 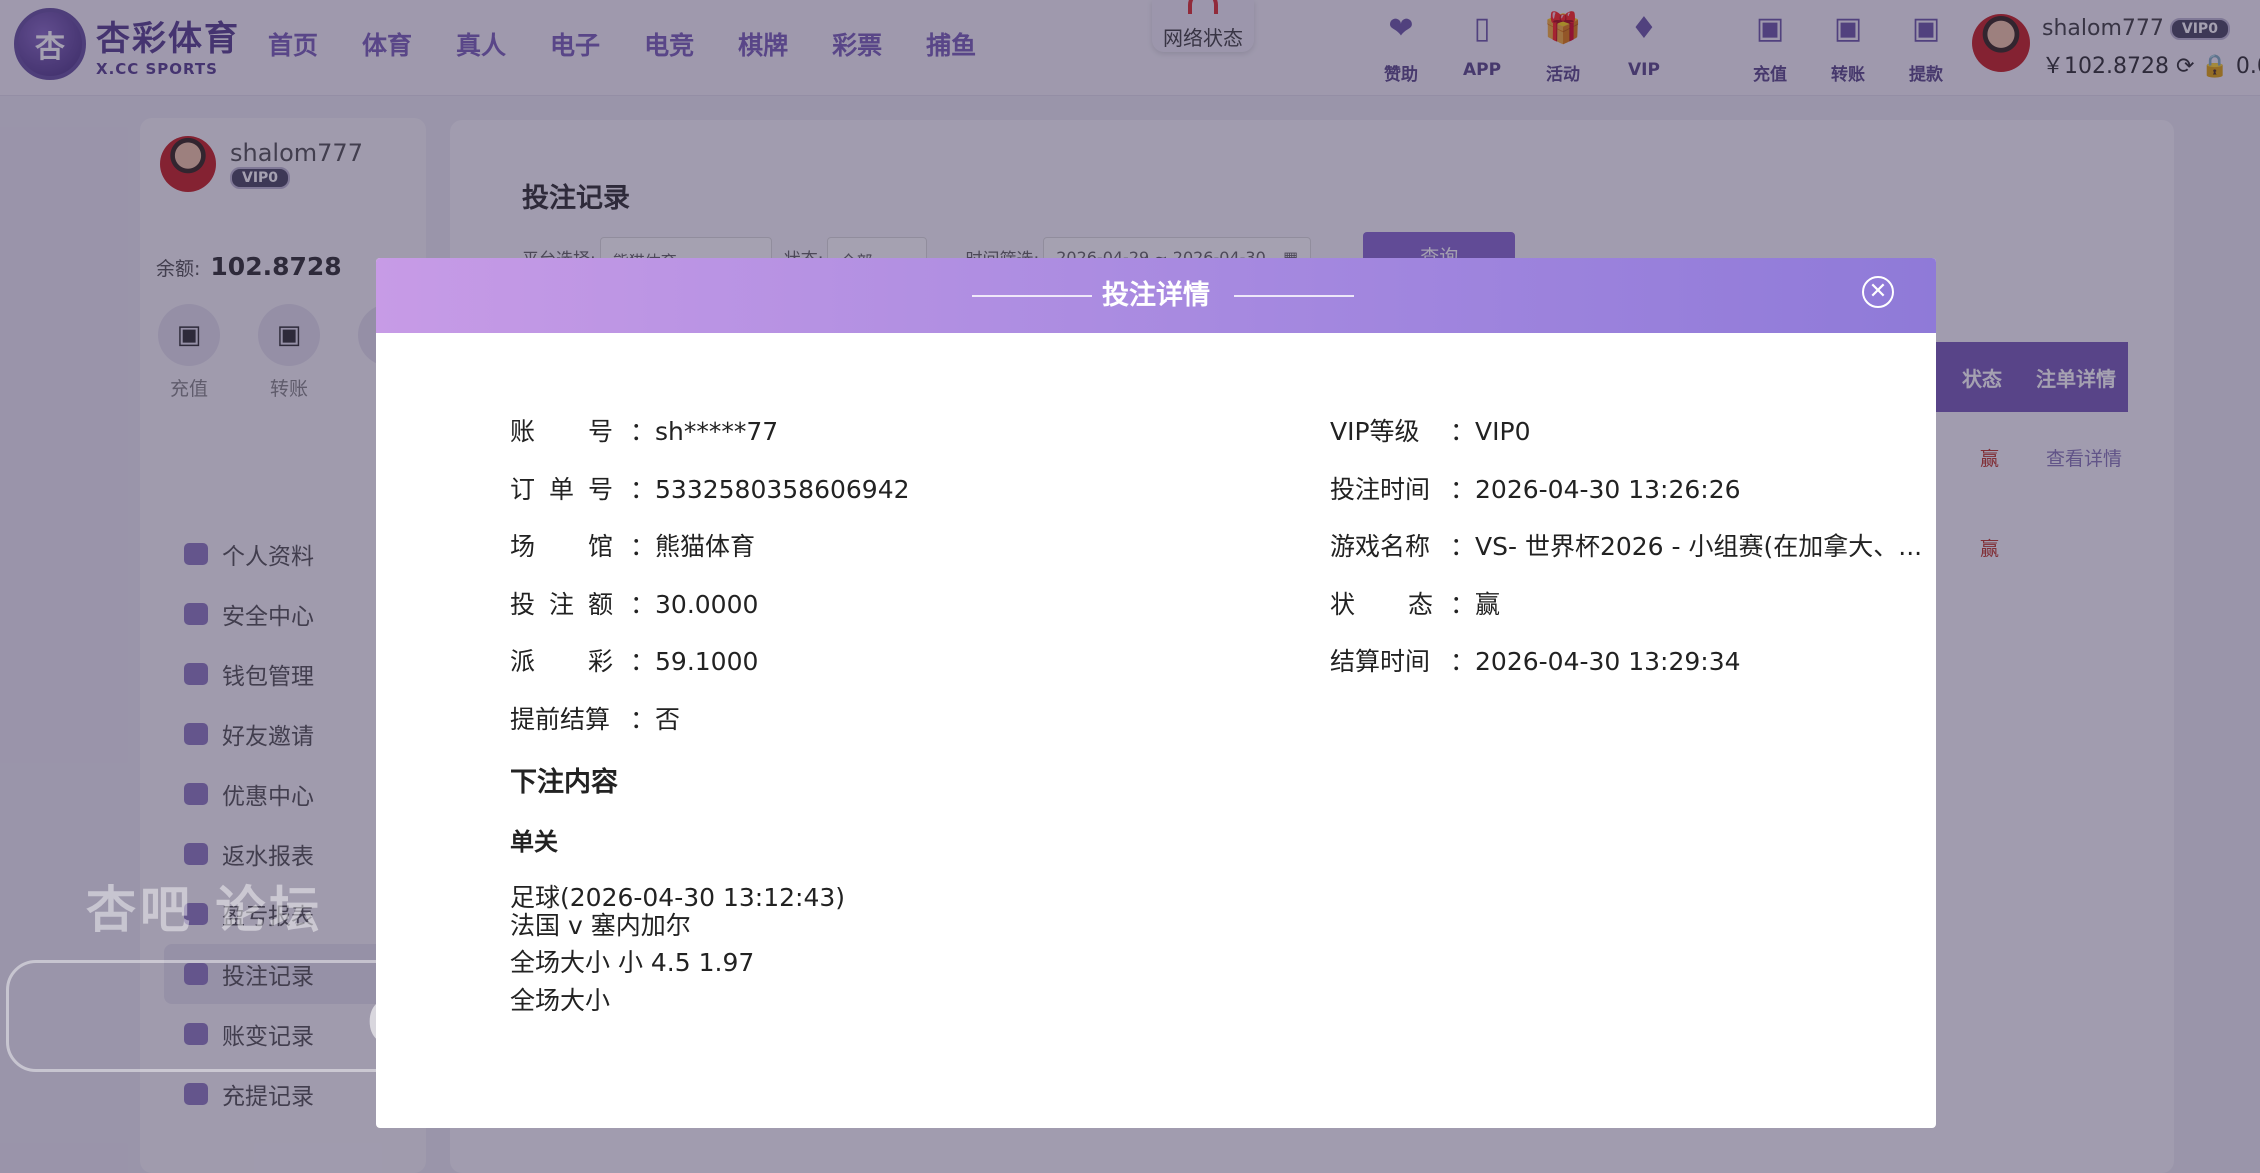 What do you see at coordinates (632, 962) in the screenshot?
I see `bet-selection: 全场大小 小 4.5 1.97` at bounding box center [632, 962].